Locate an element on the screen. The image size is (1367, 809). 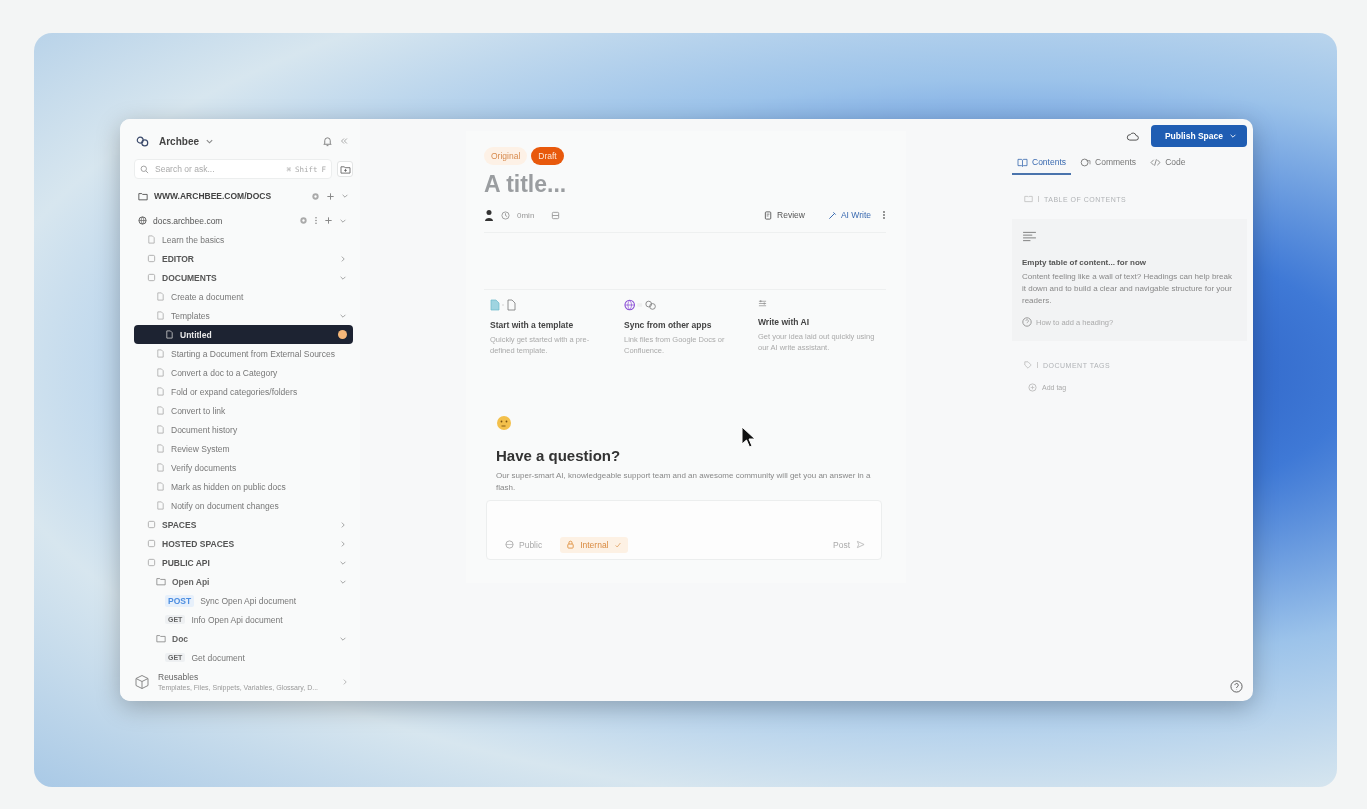
item-label: Starting a Document from External Sources is located at coordinates (253, 353).